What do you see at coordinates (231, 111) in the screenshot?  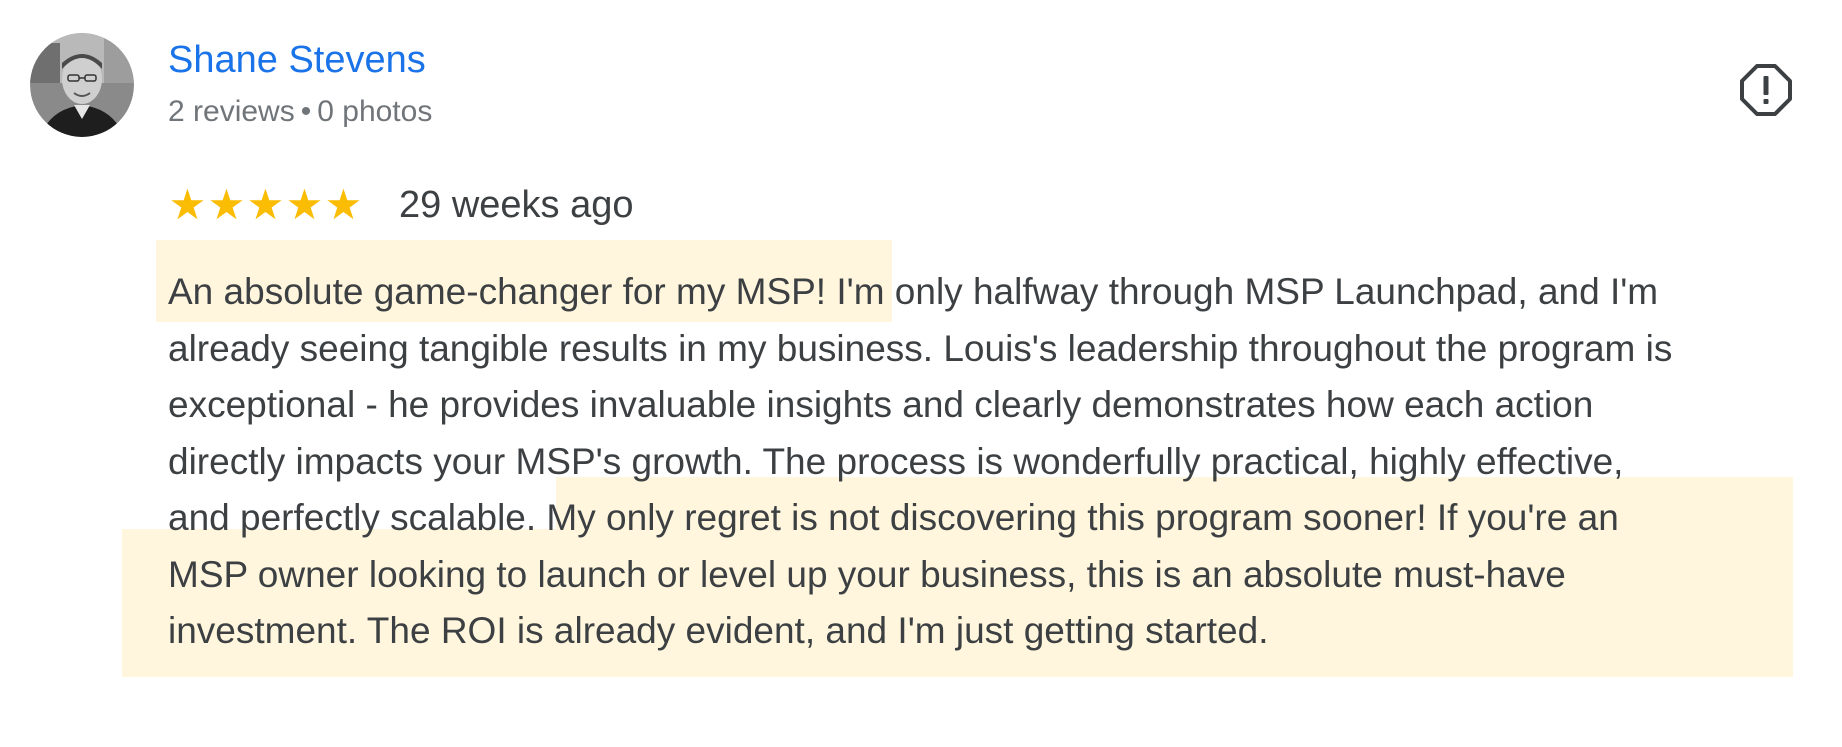 I see `reviews-count: 2 reviews` at bounding box center [231, 111].